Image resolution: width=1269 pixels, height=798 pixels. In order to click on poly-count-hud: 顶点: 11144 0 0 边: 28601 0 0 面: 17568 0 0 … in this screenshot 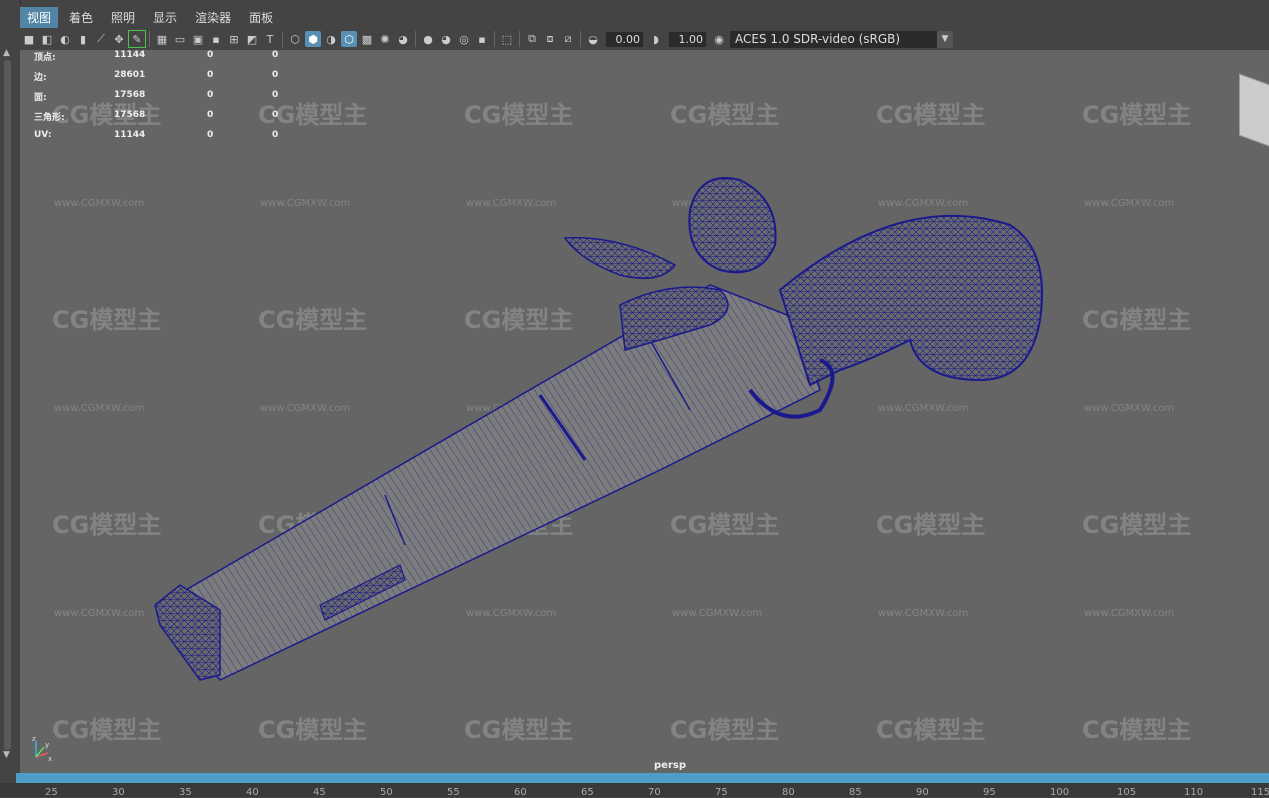, I will do `click(174, 100)`.